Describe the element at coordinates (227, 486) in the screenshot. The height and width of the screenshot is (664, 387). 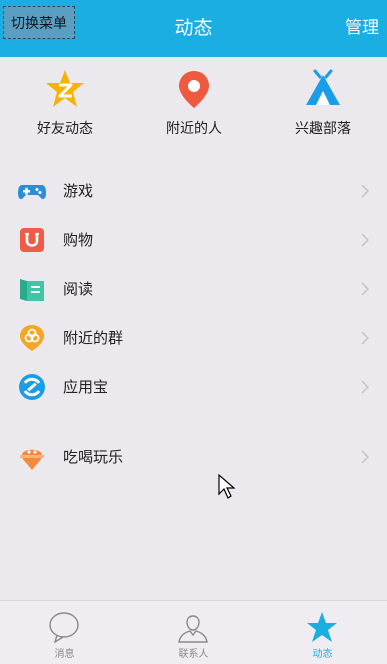
I see `mouse-cursor-icon` at that location.